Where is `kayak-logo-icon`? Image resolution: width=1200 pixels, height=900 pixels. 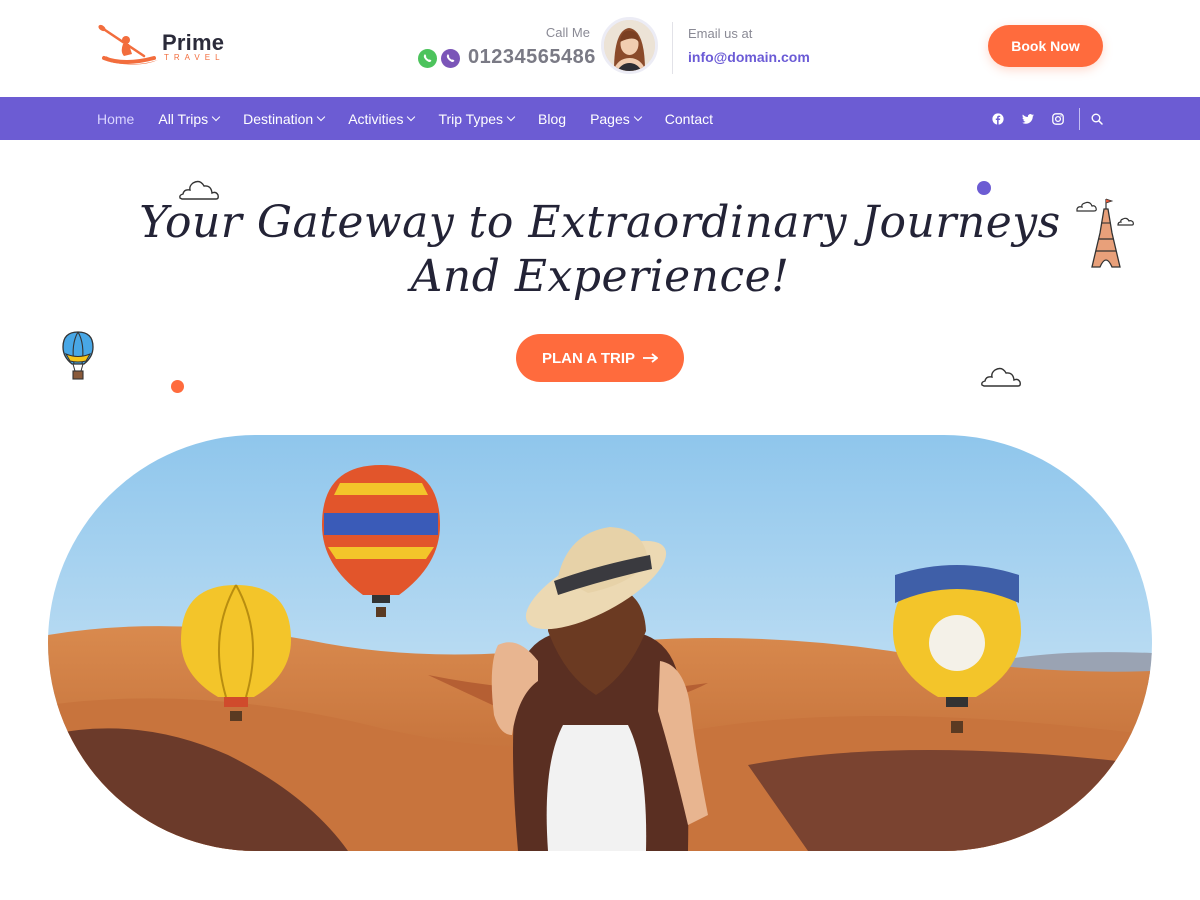 kayak-logo-icon is located at coordinates (128, 44).